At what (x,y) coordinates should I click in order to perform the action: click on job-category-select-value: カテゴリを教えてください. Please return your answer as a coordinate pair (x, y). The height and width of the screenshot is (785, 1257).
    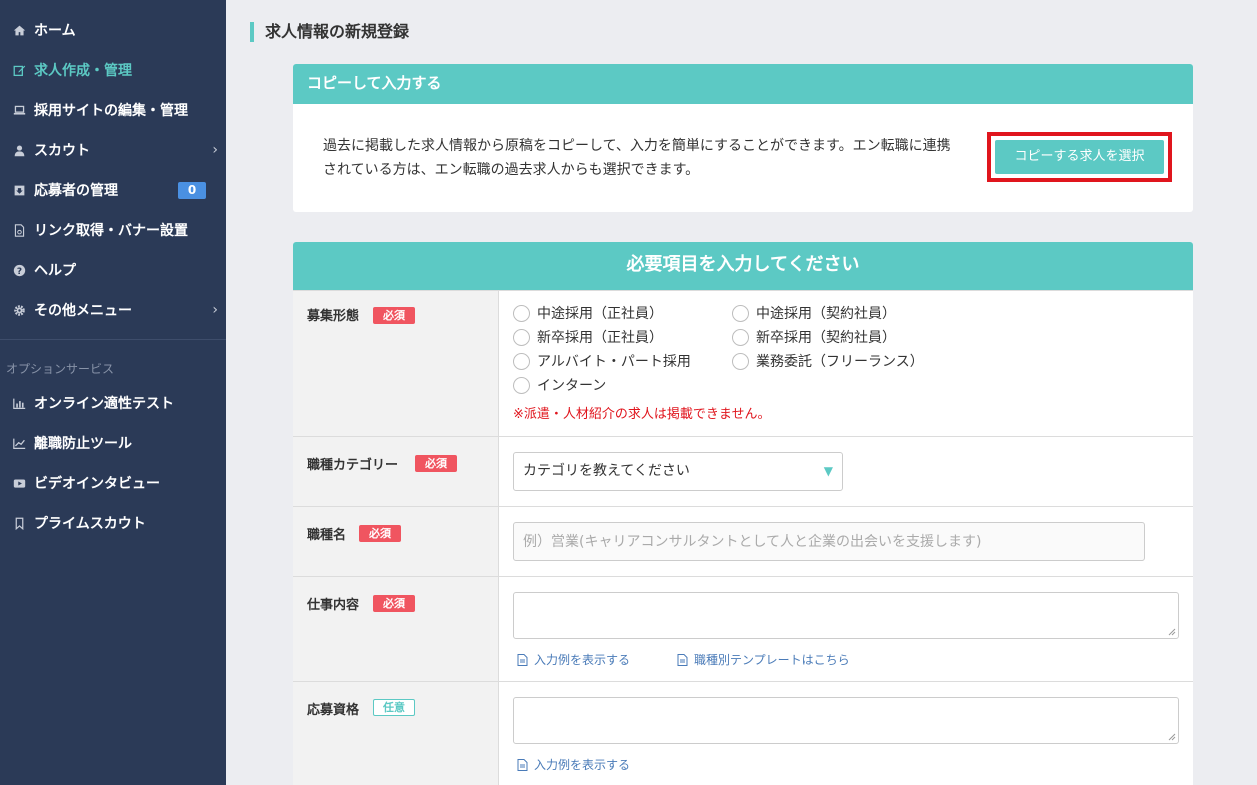
    Looking at the image, I should click on (606, 471).